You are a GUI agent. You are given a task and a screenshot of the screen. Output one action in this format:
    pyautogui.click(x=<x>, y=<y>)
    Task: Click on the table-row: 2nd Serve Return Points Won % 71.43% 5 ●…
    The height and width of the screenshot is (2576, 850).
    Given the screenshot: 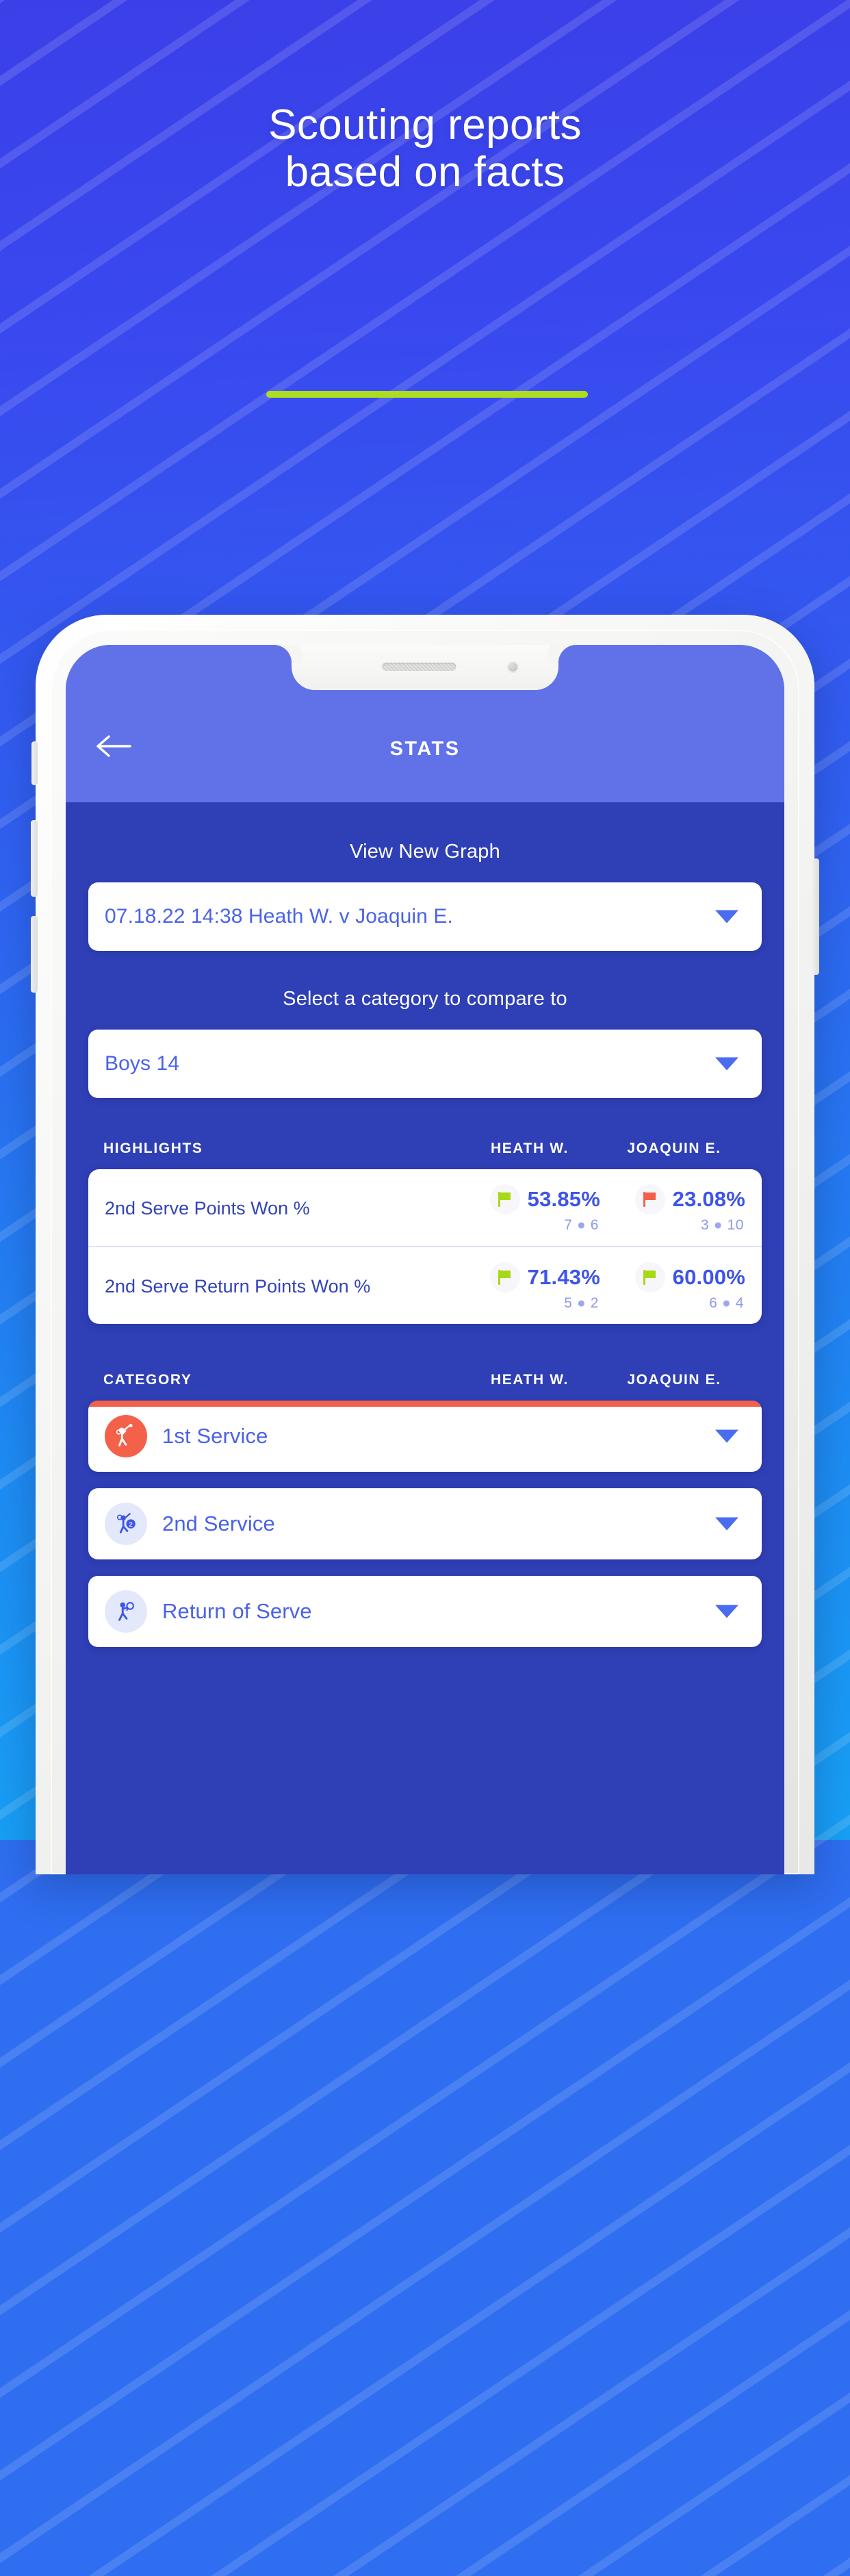 What is the action you would take?
    pyautogui.click(x=425, y=1285)
    